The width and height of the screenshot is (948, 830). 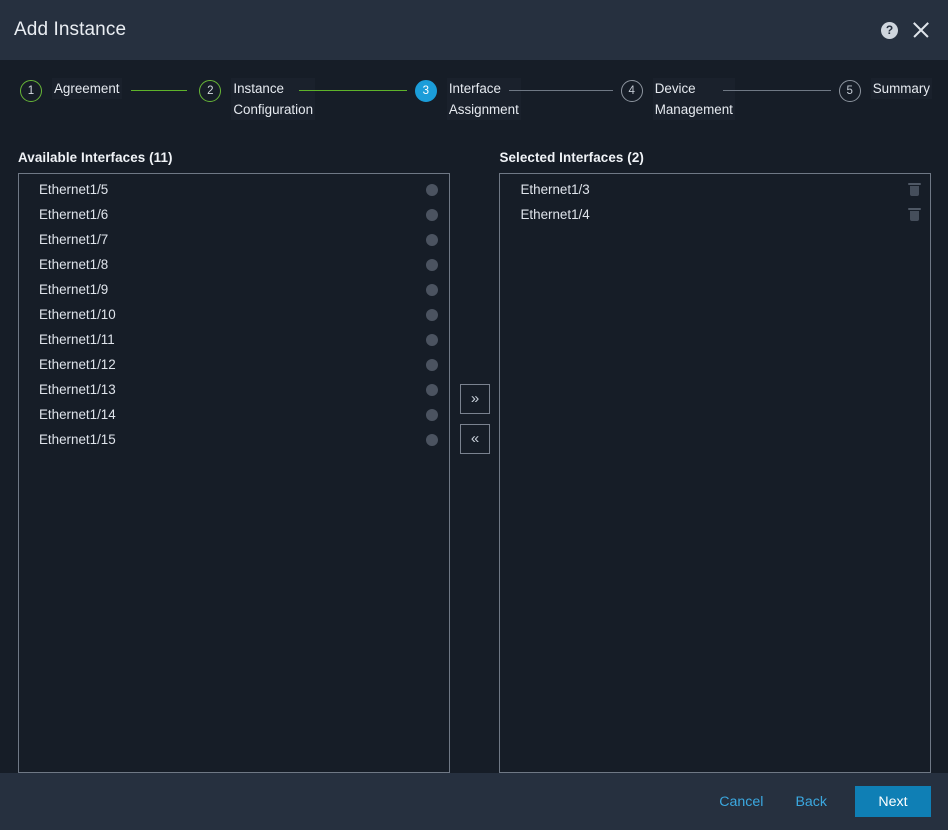 I want to click on selected-interface-row: Ethernet1/4, so click(x=715, y=214).